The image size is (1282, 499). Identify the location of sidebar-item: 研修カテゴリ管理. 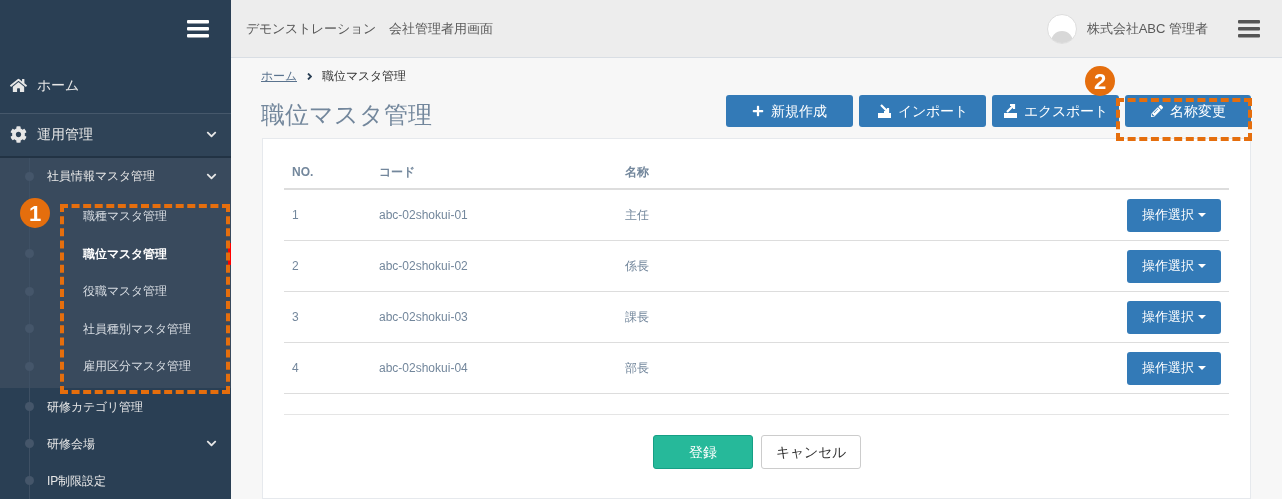
(139, 406).